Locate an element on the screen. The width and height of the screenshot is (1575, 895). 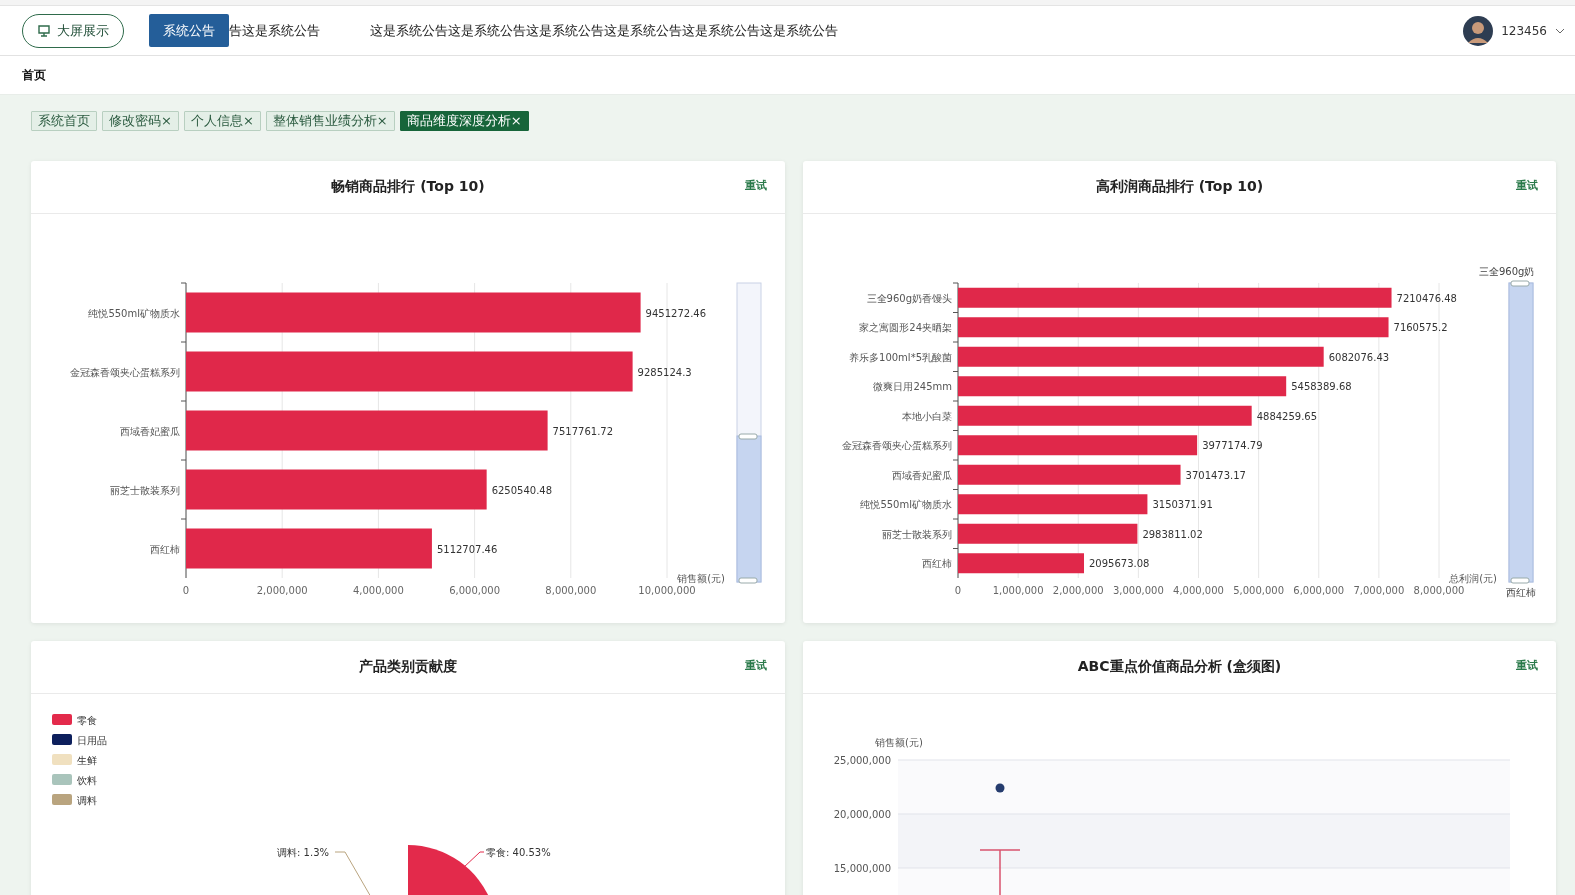
value-label: 5458389.68 is located at coordinates (1321, 387).